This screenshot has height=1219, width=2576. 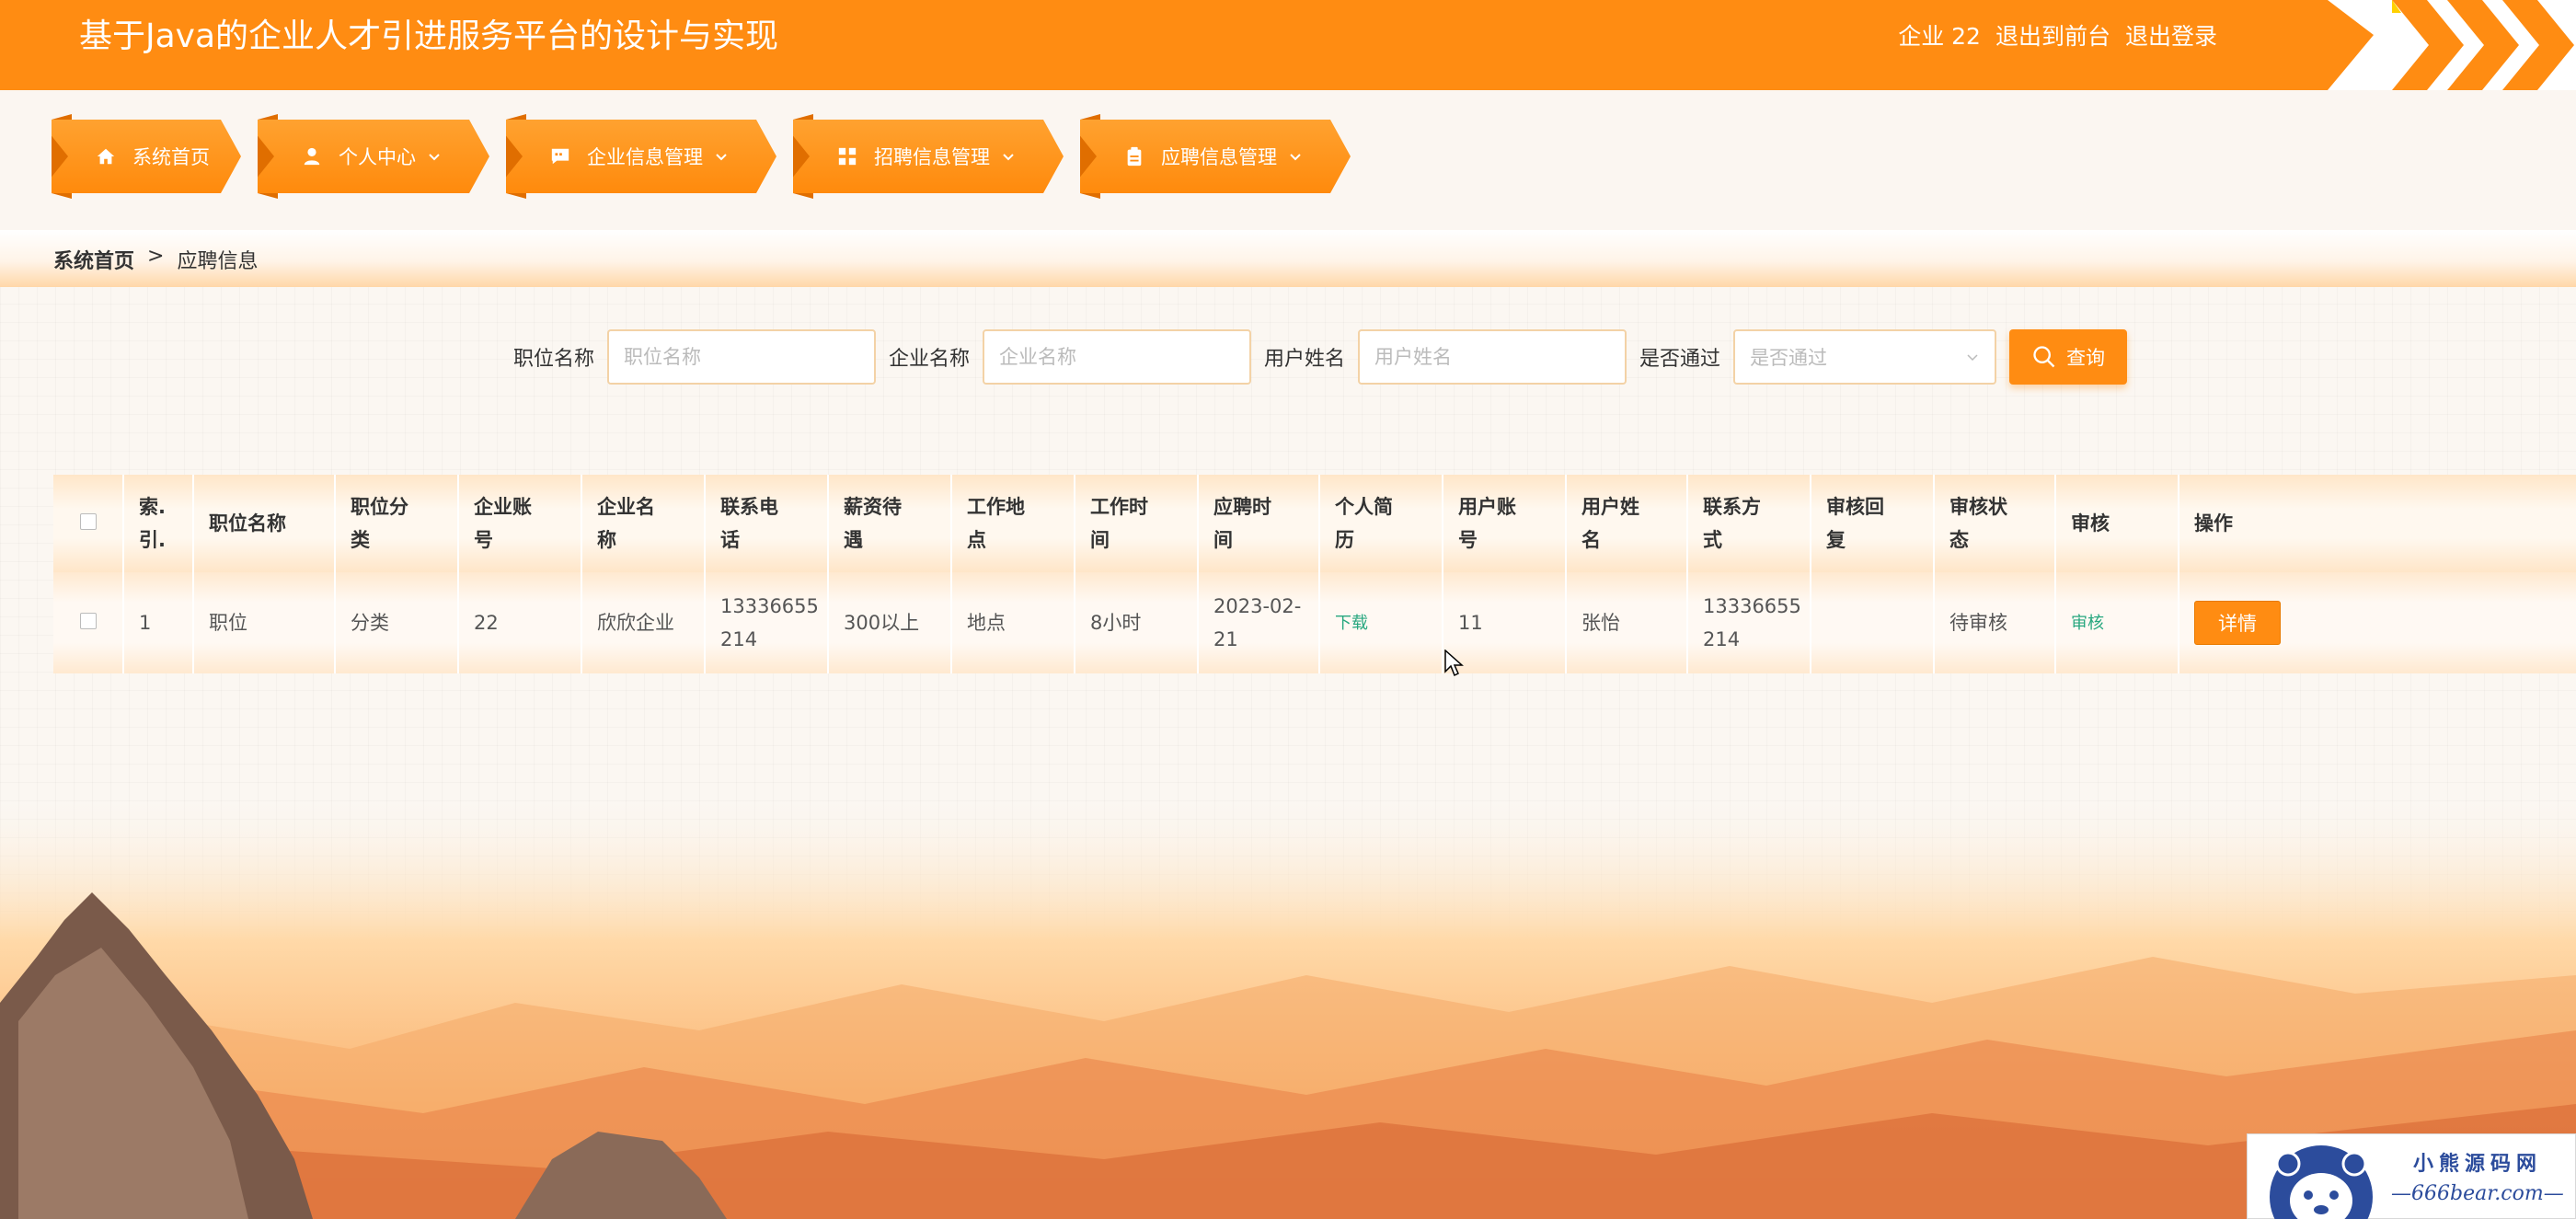 What do you see at coordinates (1219, 157) in the screenshot?
I see `nav-label: 应聘信息管理` at bounding box center [1219, 157].